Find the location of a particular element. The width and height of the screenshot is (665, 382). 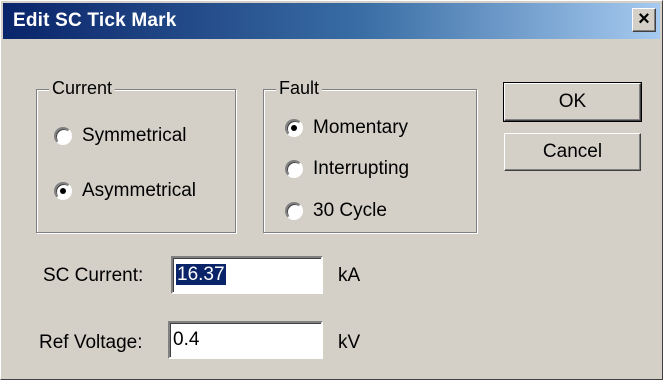

symmetrical-radio-button is located at coordinates (63, 136).